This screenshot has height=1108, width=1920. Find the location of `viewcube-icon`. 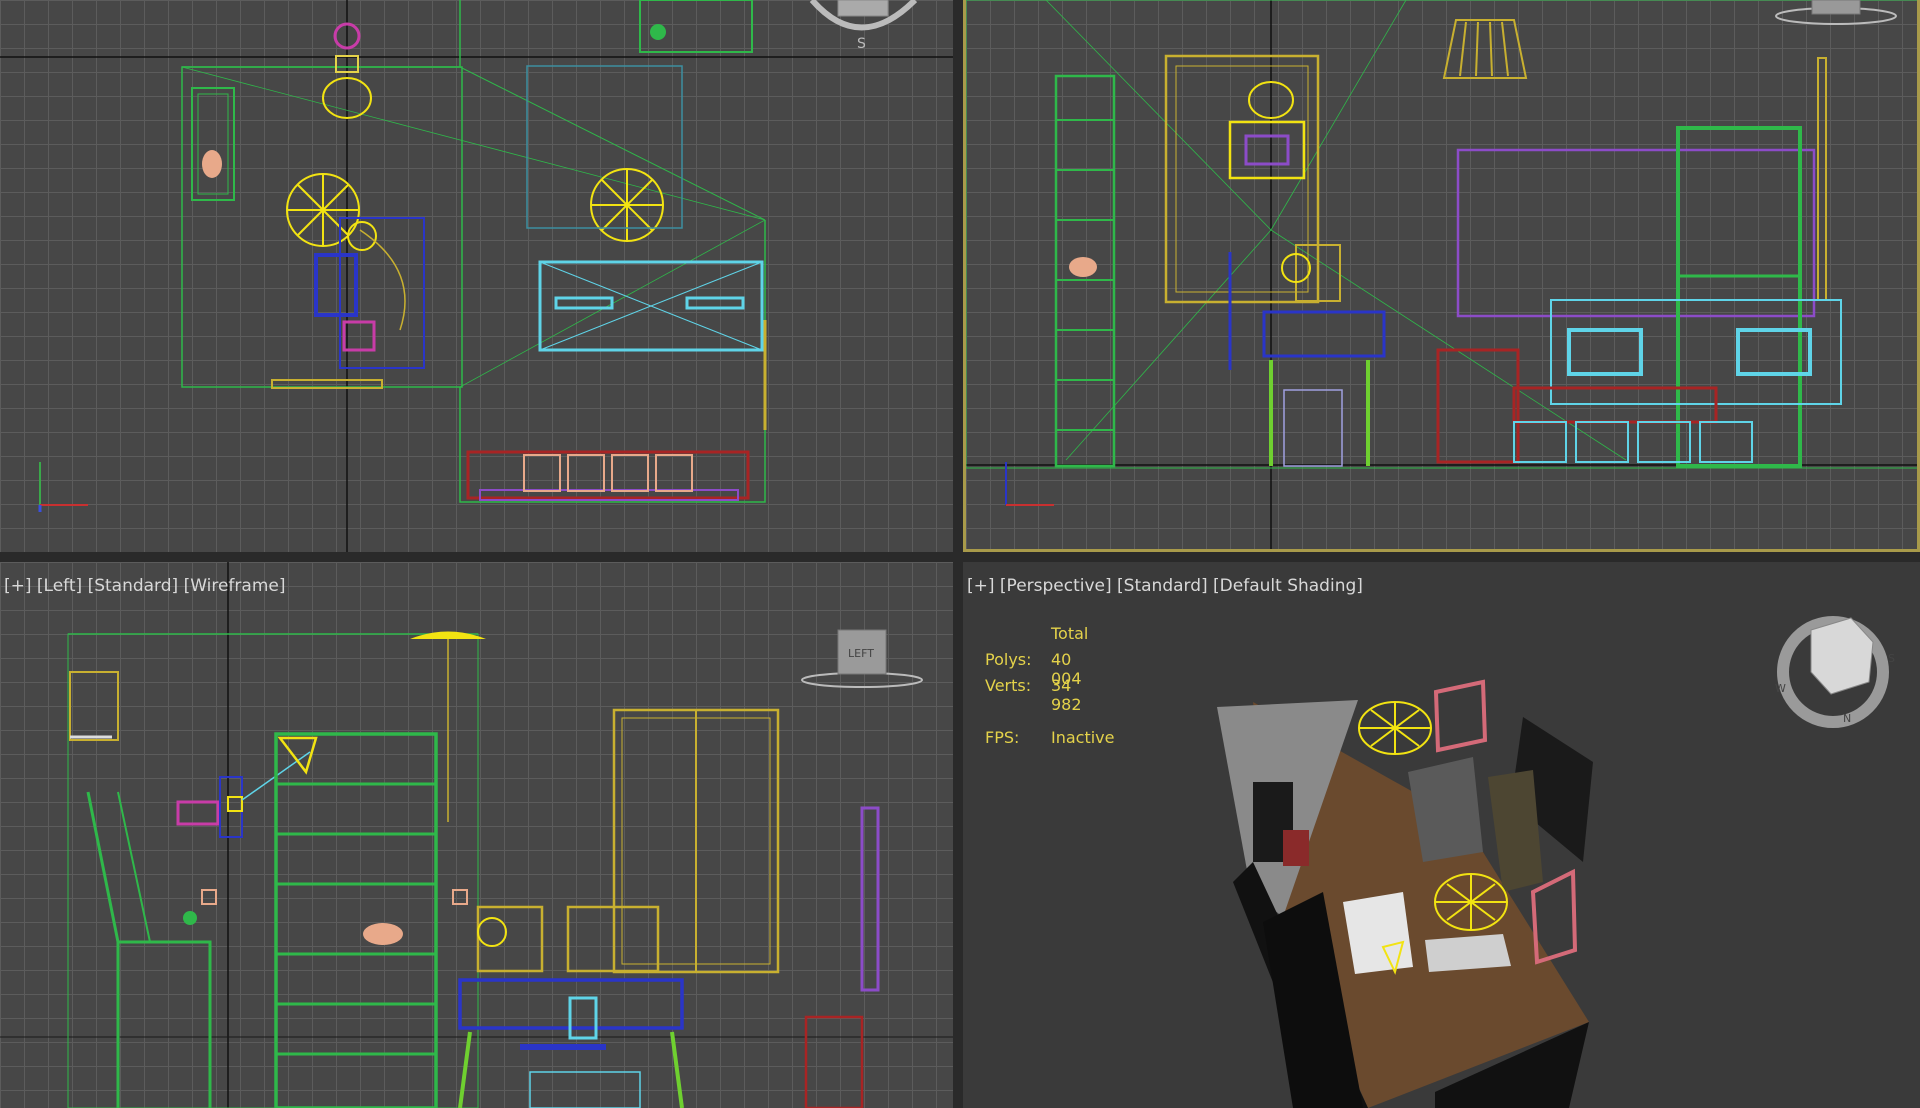

viewcube-icon is located at coordinates (1836, 12).